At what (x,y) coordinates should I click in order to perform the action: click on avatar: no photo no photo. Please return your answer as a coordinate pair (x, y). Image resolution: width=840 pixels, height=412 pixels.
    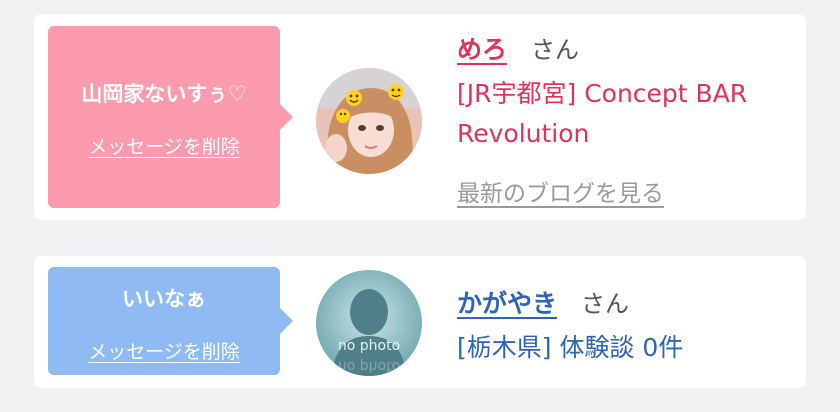
    Looking at the image, I should click on (369, 323).